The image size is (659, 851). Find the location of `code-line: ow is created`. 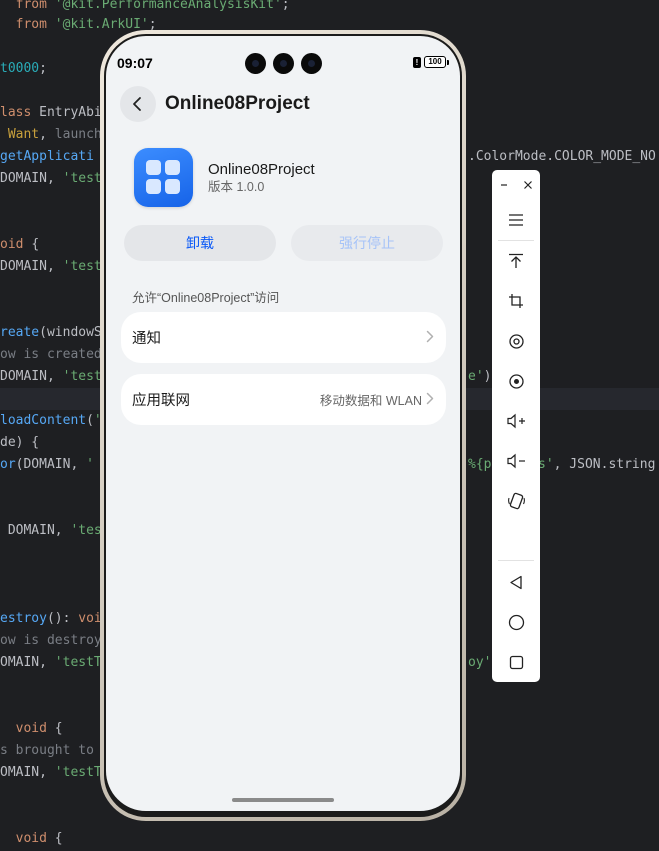

code-line: ow is created is located at coordinates (51, 354).